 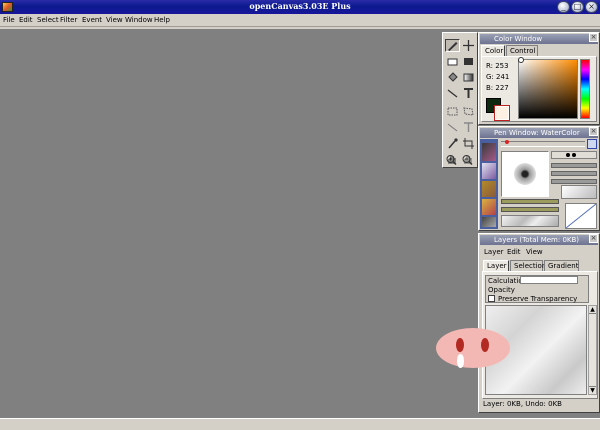 What do you see at coordinates (498, 77) in the screenshot?
I see `green-value: G: 241` at bounding box center [498, 77].